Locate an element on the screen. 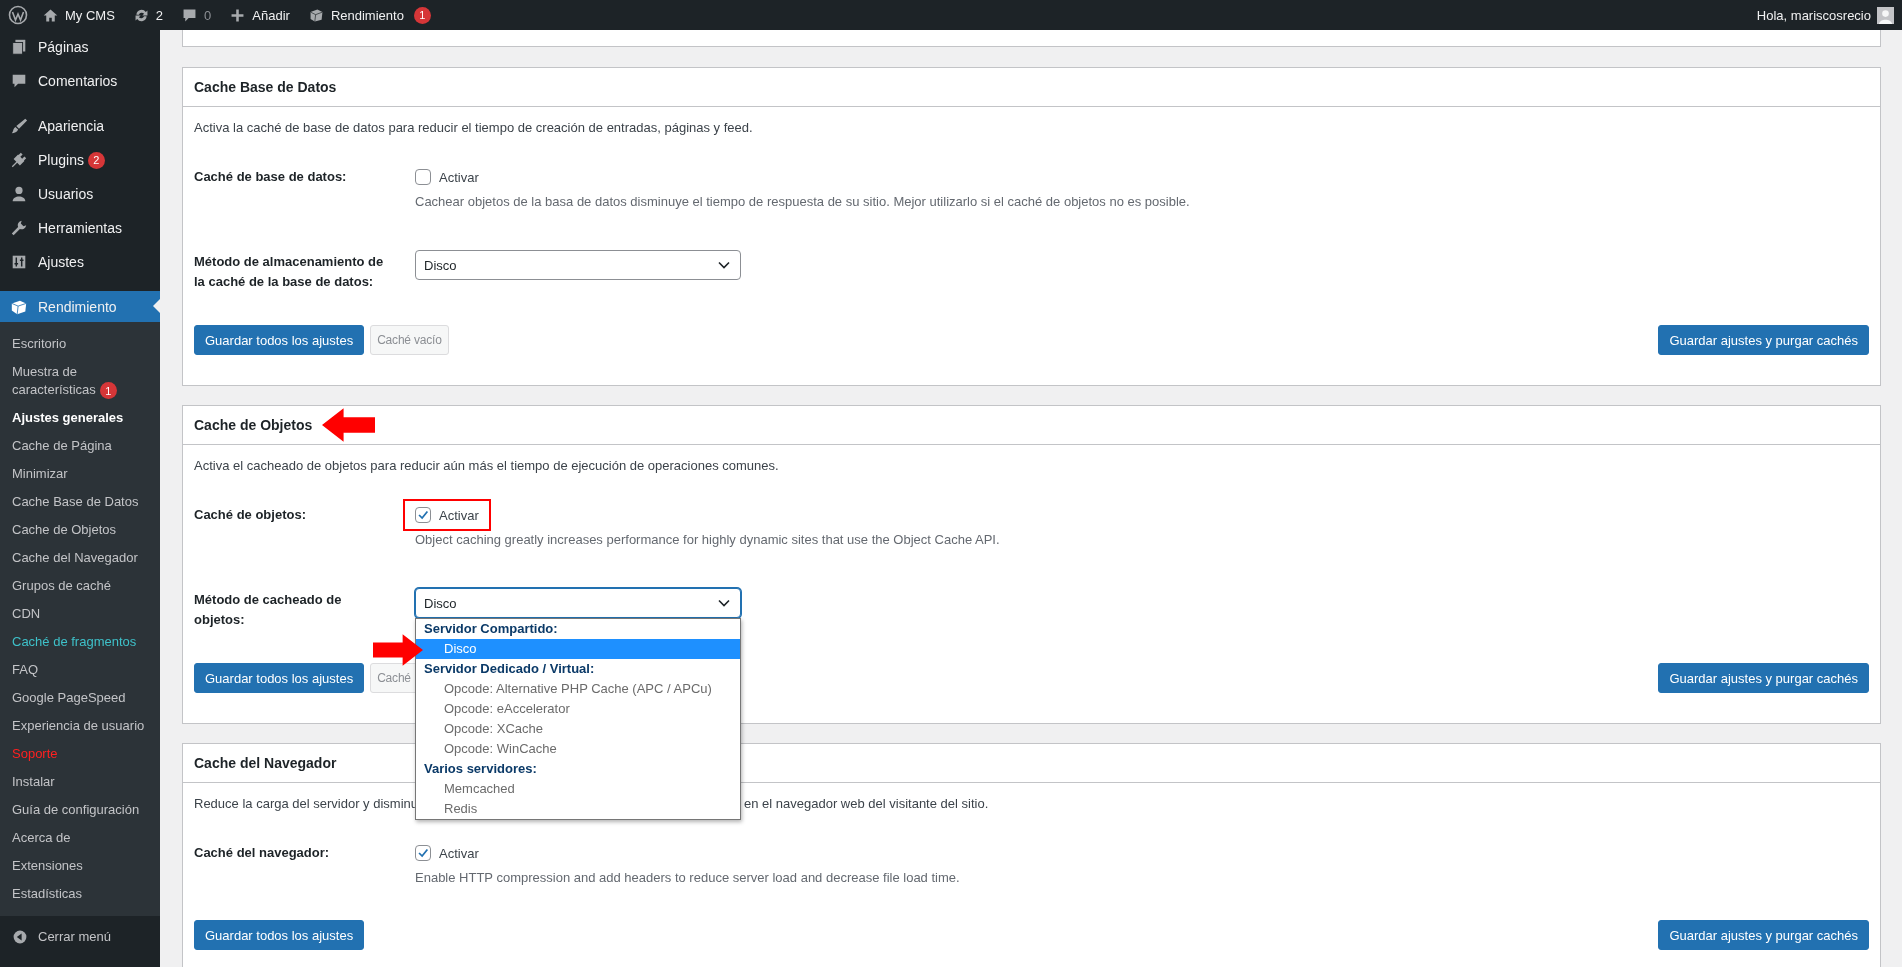 This screenshot has width=1902, height=967. submenu-item: CDN is located at coordinates (80, 614).